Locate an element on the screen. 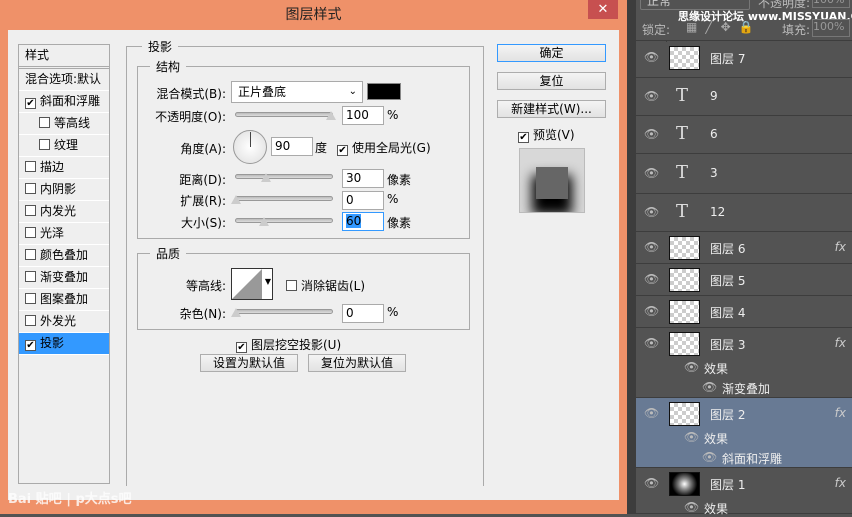  layer-row: 👁 图层 2 fx 👁 效果 👁 斜面和浮雕 is located at coordinates (744, 433).